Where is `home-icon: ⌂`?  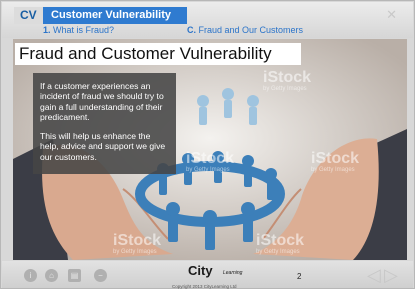
home-icon: ⌂ is located at coordinates (51, 275).